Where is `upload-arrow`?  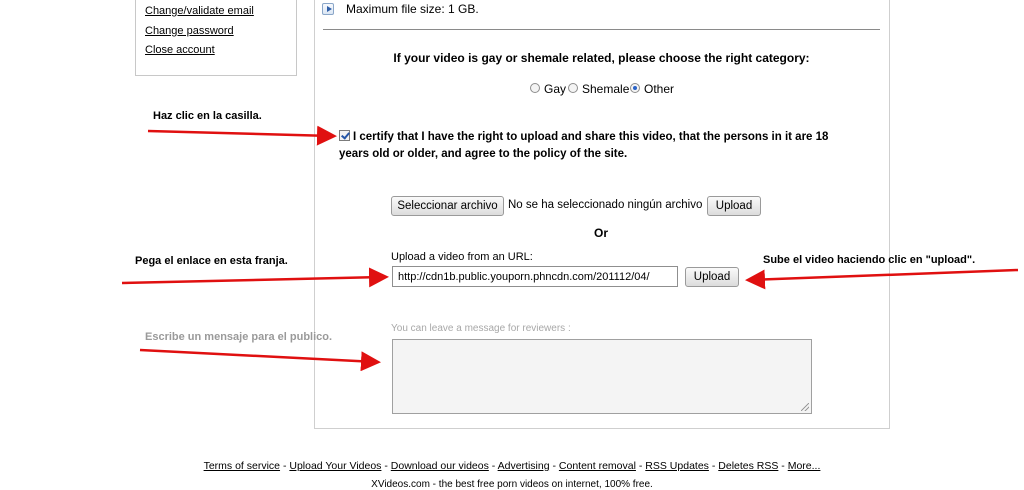
upload-arrow is located at coordinates (882, 279).